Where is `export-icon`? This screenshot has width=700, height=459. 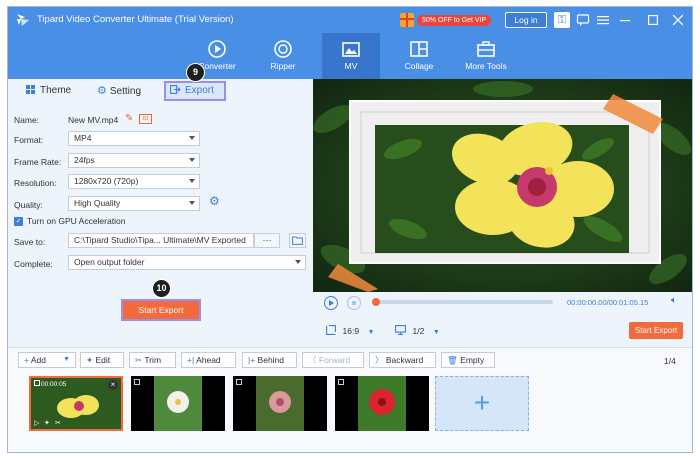
export-icon is located at coordinates (175, 92).